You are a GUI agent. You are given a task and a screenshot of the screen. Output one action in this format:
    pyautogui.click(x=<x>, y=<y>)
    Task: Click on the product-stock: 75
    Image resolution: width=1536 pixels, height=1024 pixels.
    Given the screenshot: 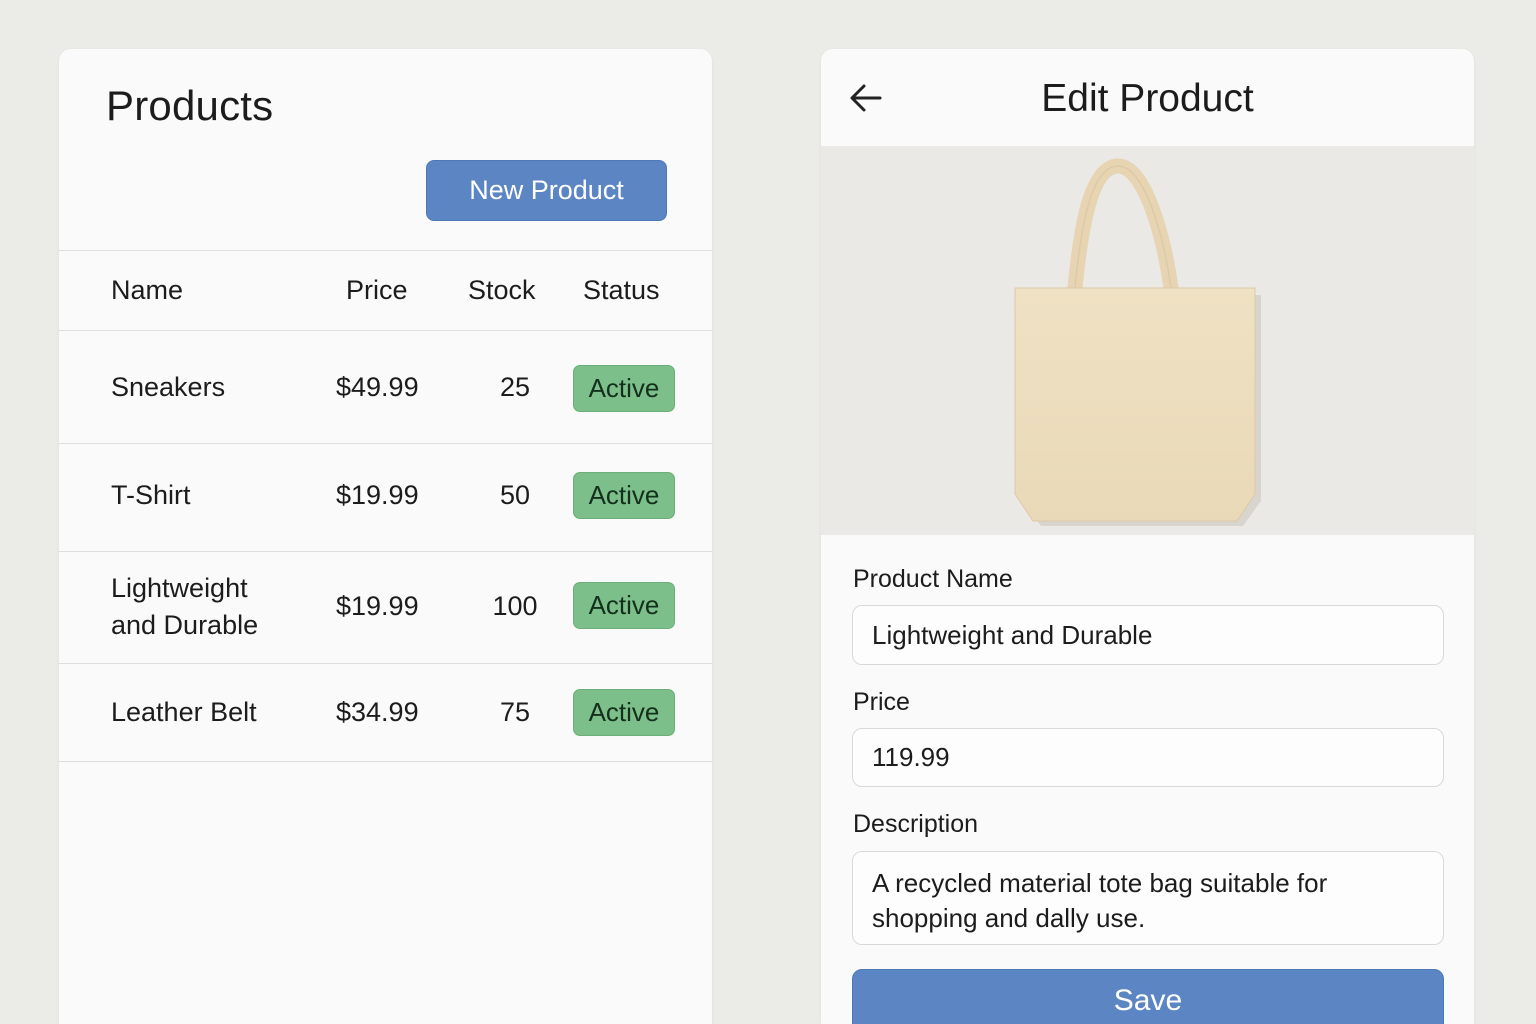 What is the action you would take?
    pyautogui.click(x=515, y=712)
    